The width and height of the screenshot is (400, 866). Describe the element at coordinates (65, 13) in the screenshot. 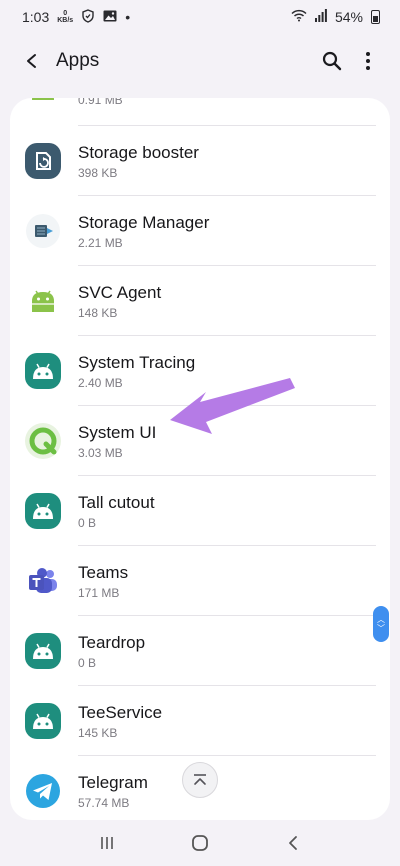

I see `network-speed-value: 0` at that location.